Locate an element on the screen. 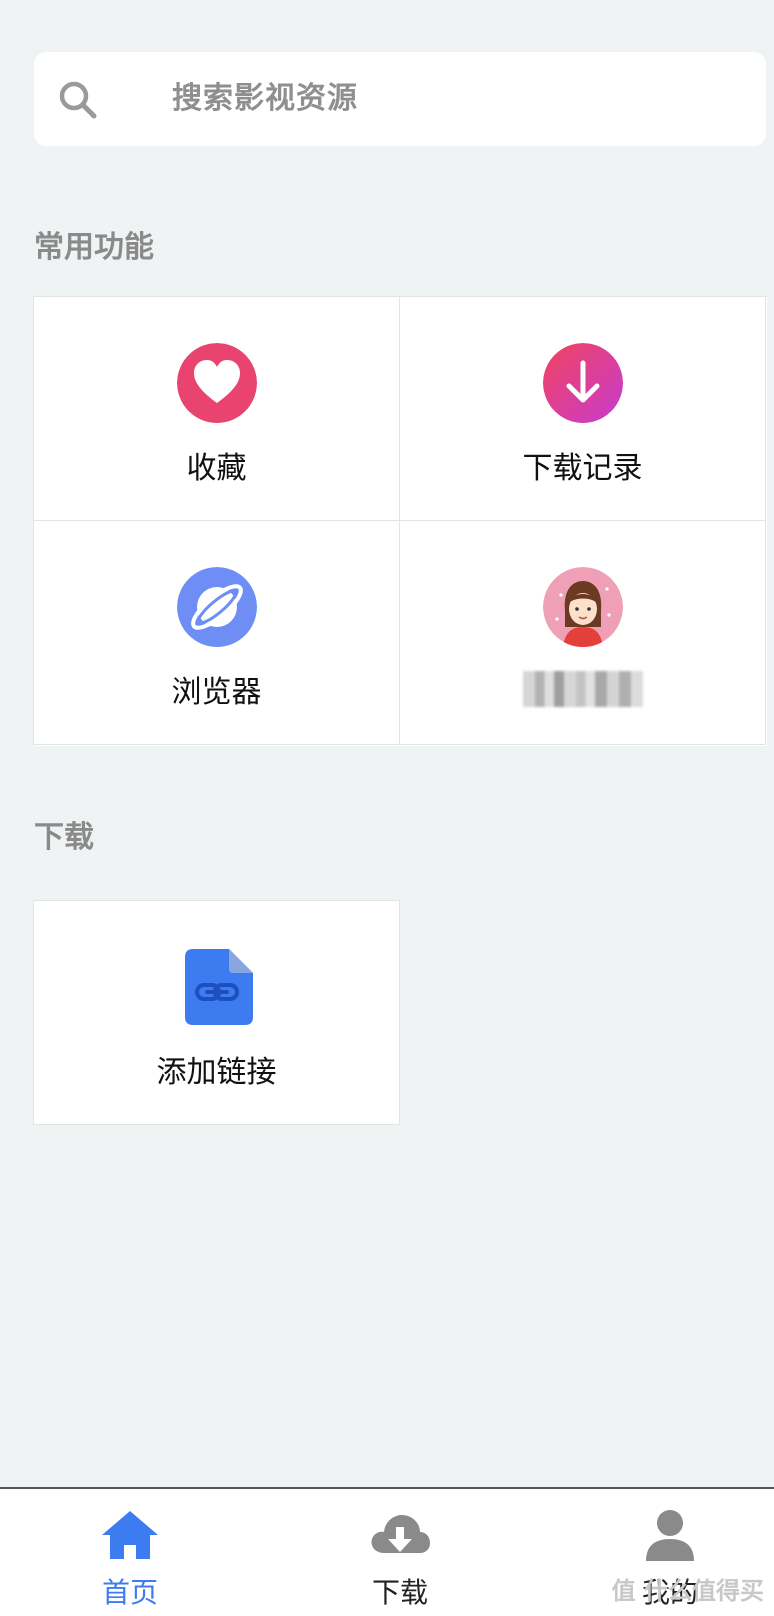  bottom-tab-bar: 首页 下载 我的 值 什么值得买 is located at coordinates (387, 1551).